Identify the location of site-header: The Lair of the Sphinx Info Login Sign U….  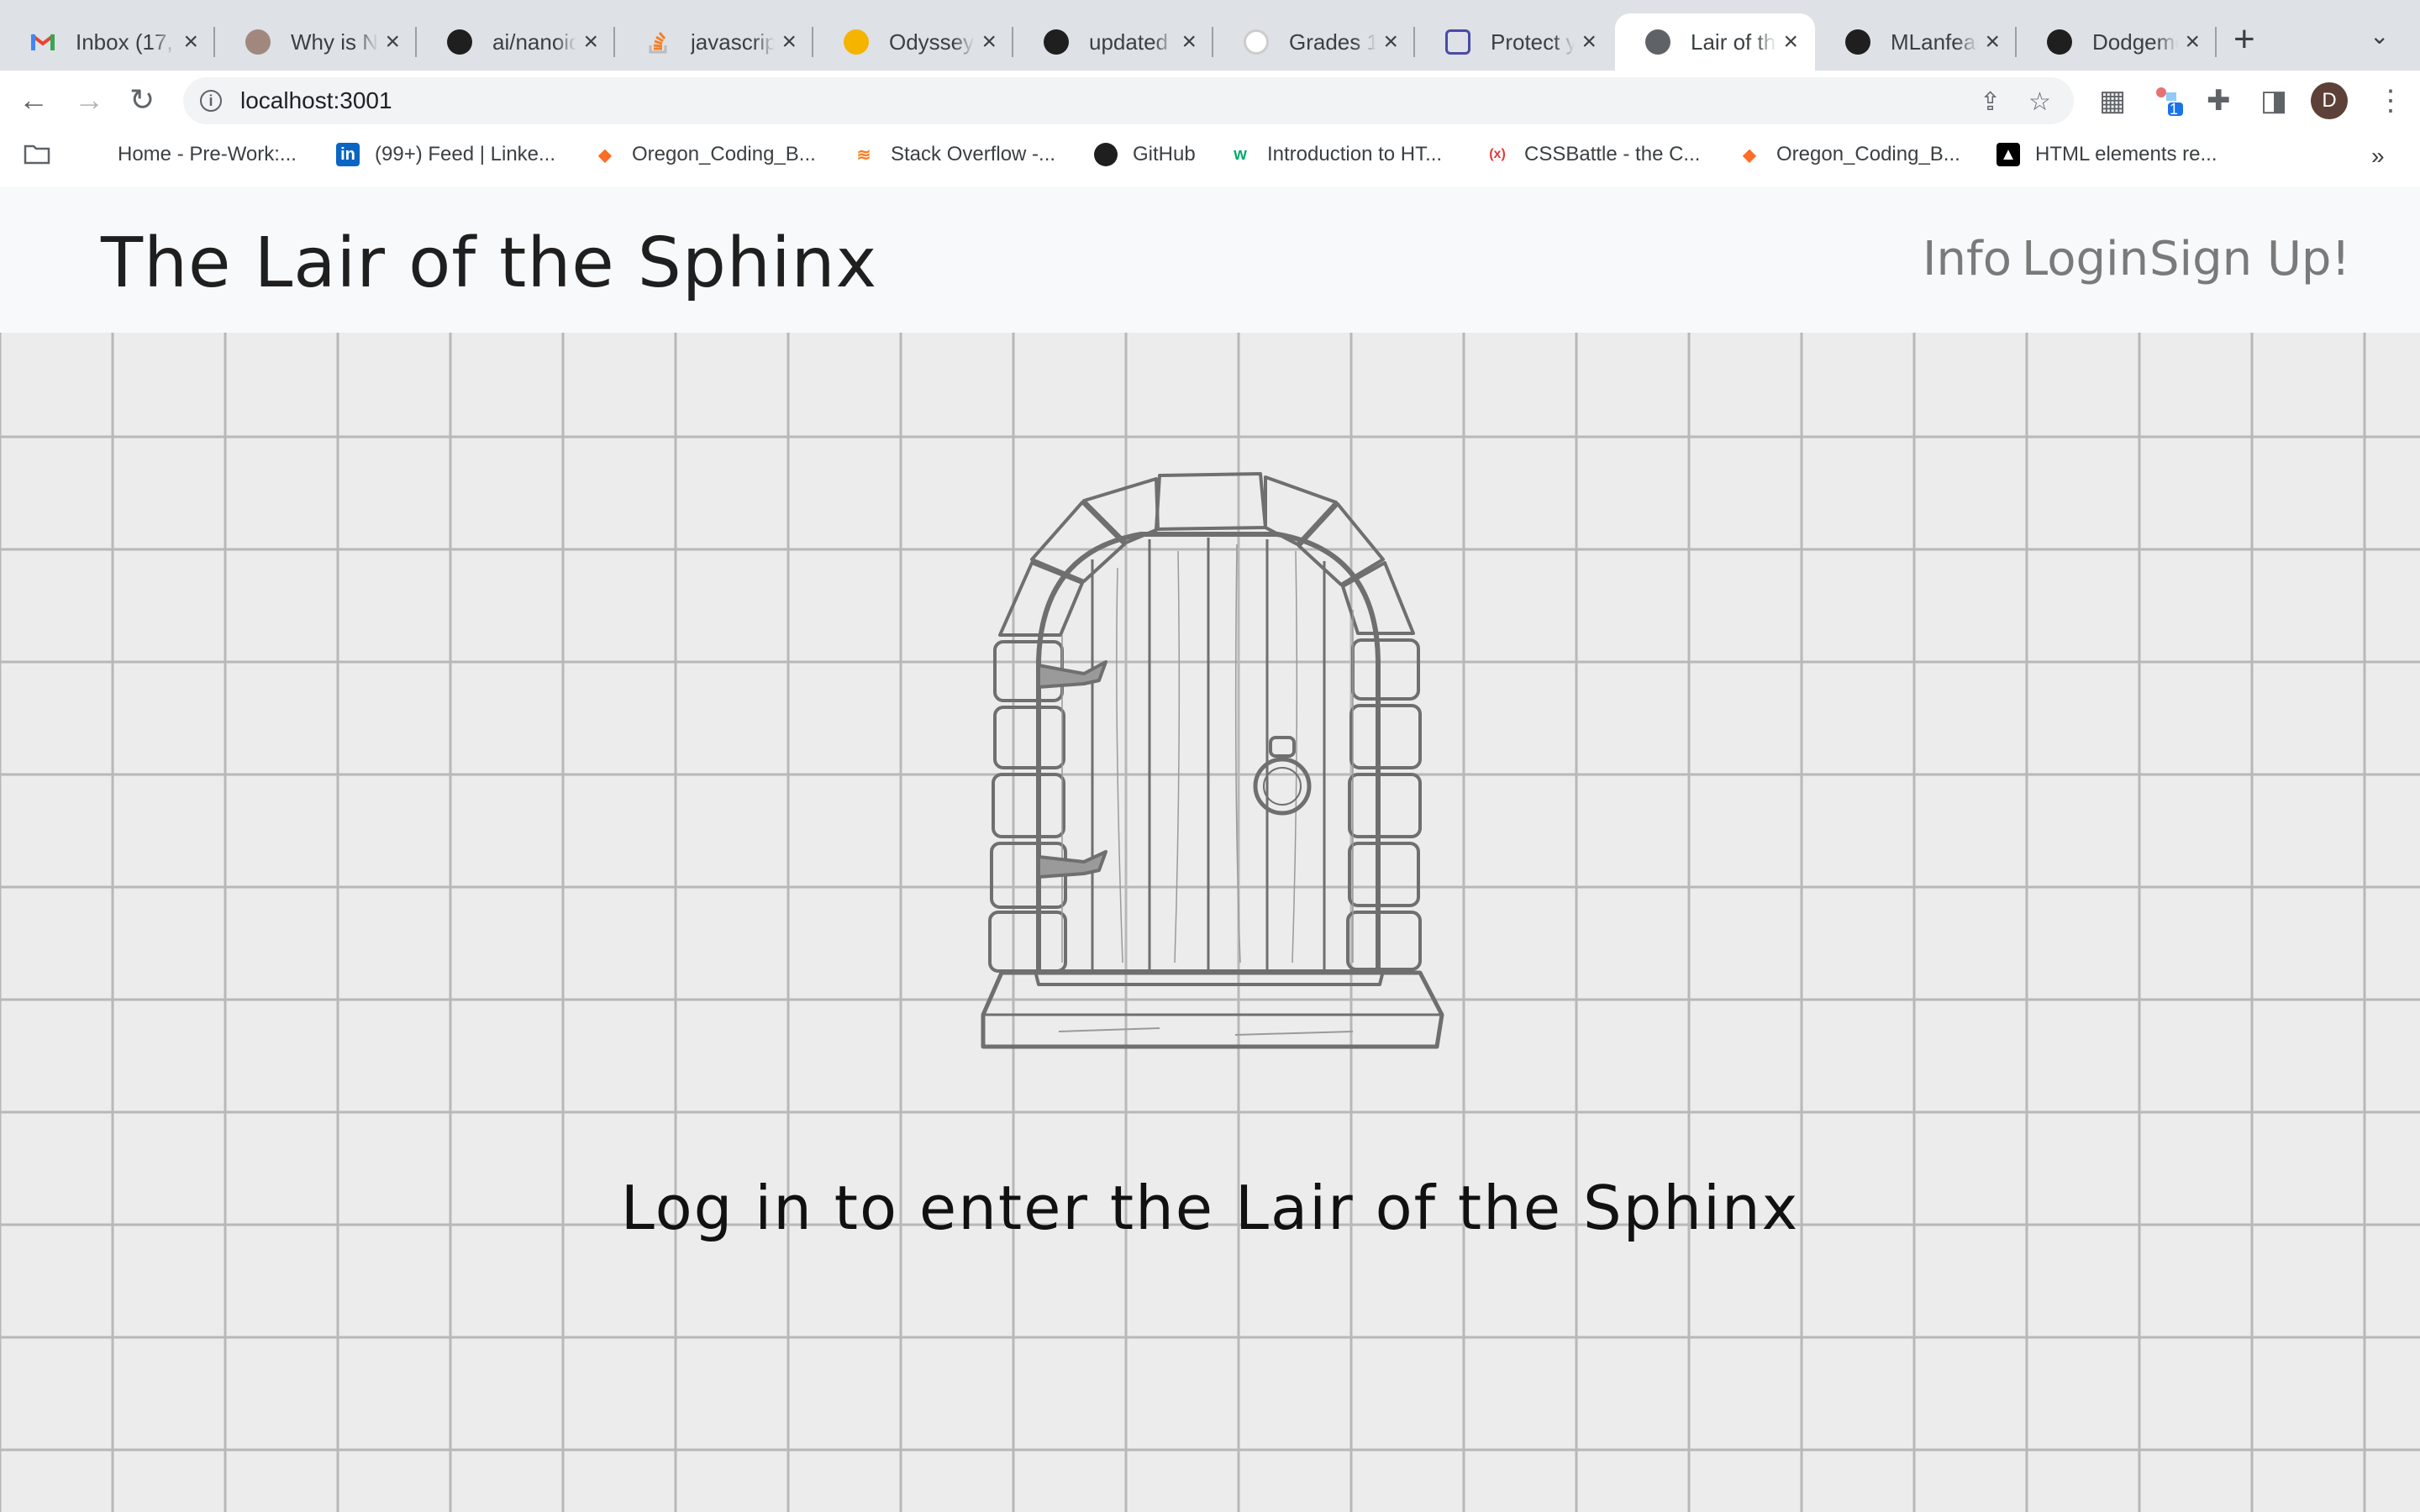
(1210, 259).